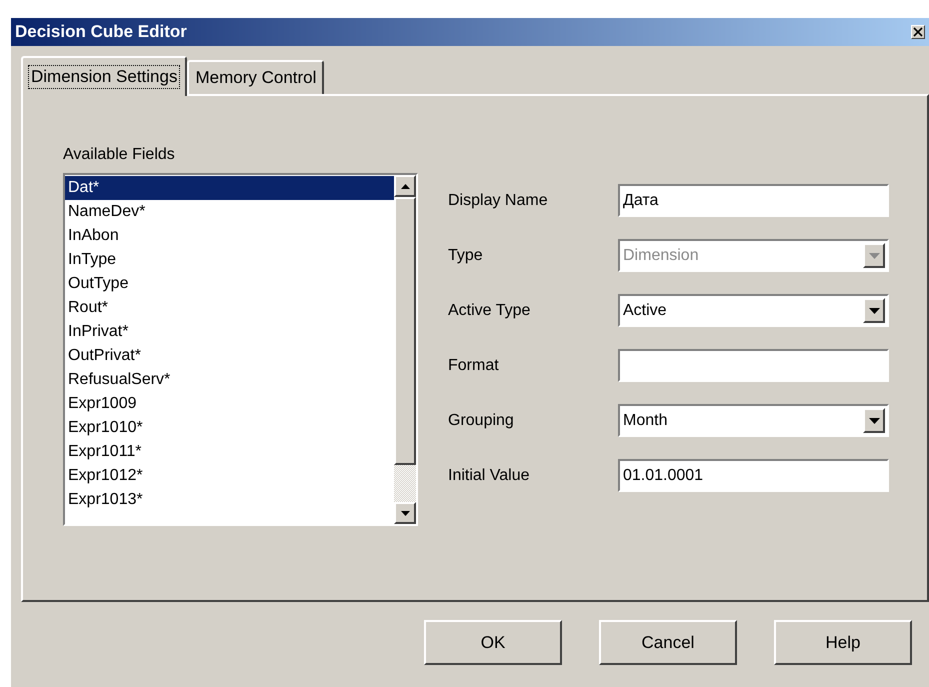 This screenshot has height=687, width=929. I want to click on field-label: Grouping, so click(481, 421).